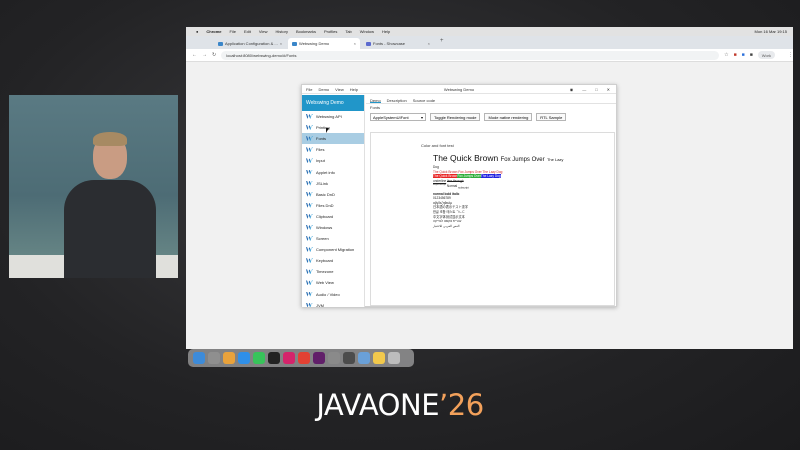 This screenshot has height=450, width=800. I want to click on apple-menu-icon: ●, so click(197, 31).